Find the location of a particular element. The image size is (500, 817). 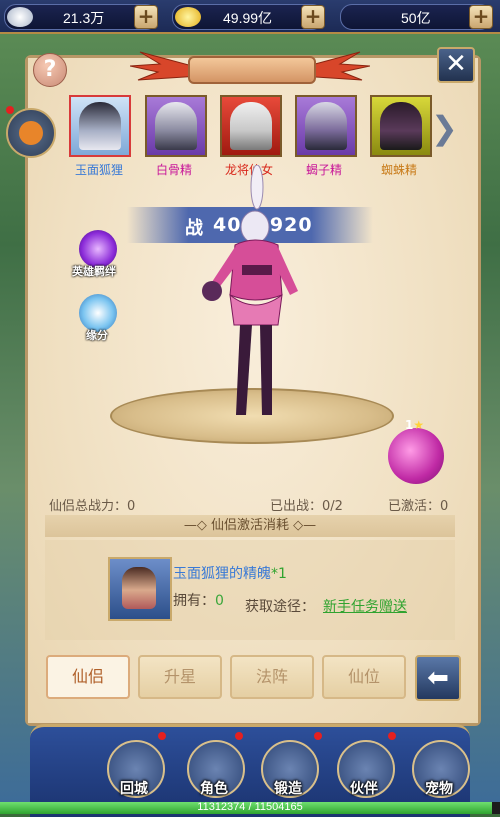

tab-rank: 仙位 is located at coordinates (364, 677).